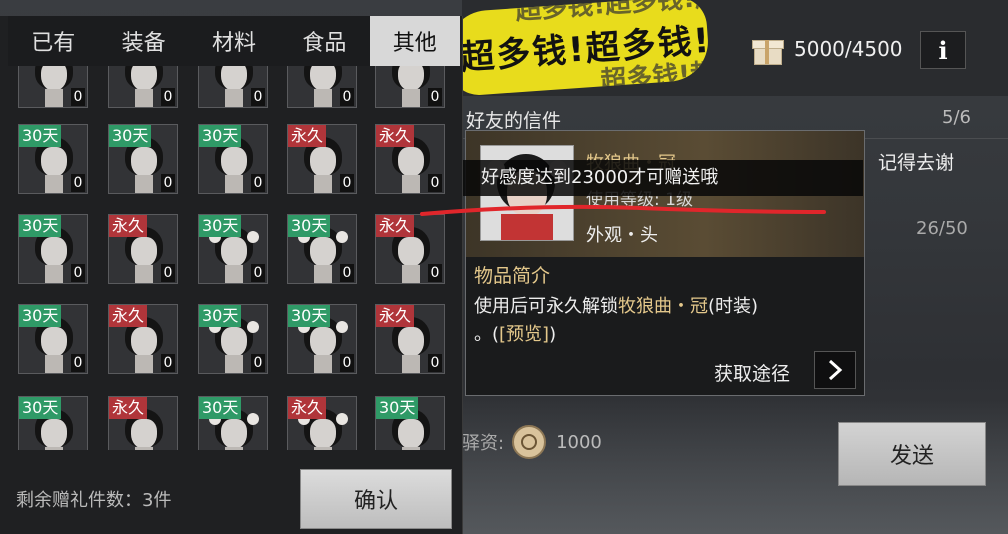  Describe the element at coordinates (956, 117) in the screenshot. I see `friend-letters-count: 5/6` at that location.